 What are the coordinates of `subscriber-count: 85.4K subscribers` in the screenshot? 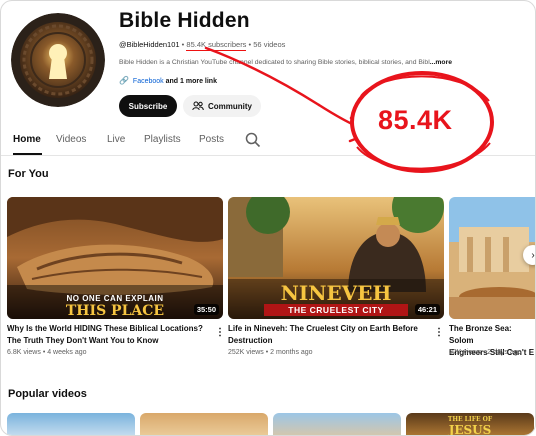 It's located at (216, 45).